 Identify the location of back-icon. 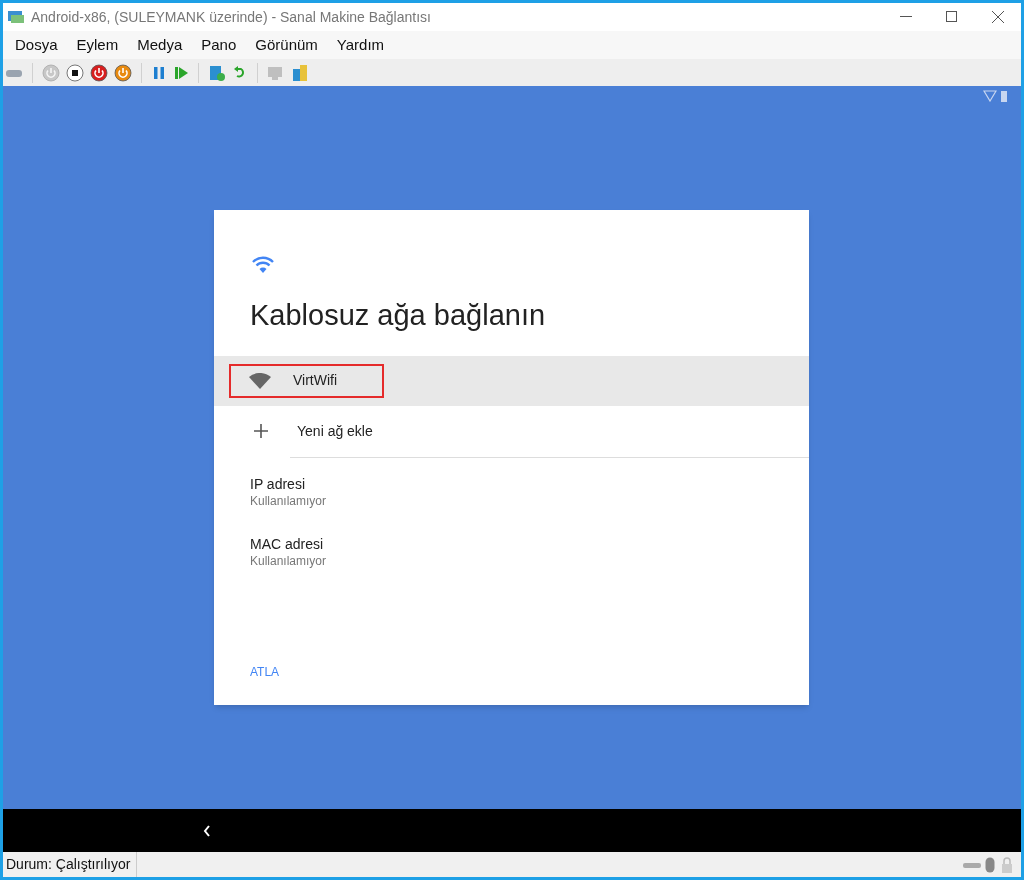
(207, 830).